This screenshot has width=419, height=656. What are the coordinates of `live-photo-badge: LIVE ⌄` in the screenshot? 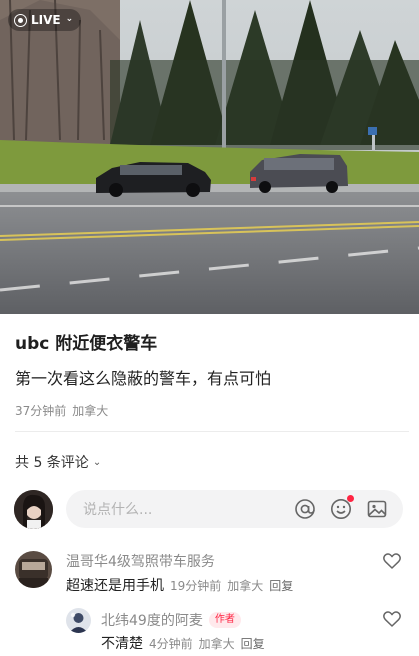 It's located at (45, 20).